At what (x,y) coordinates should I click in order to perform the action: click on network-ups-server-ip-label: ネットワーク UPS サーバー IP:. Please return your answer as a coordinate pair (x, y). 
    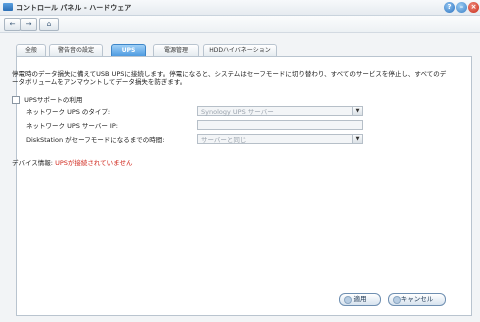
    Looking at the image, I should click on (72, 126).